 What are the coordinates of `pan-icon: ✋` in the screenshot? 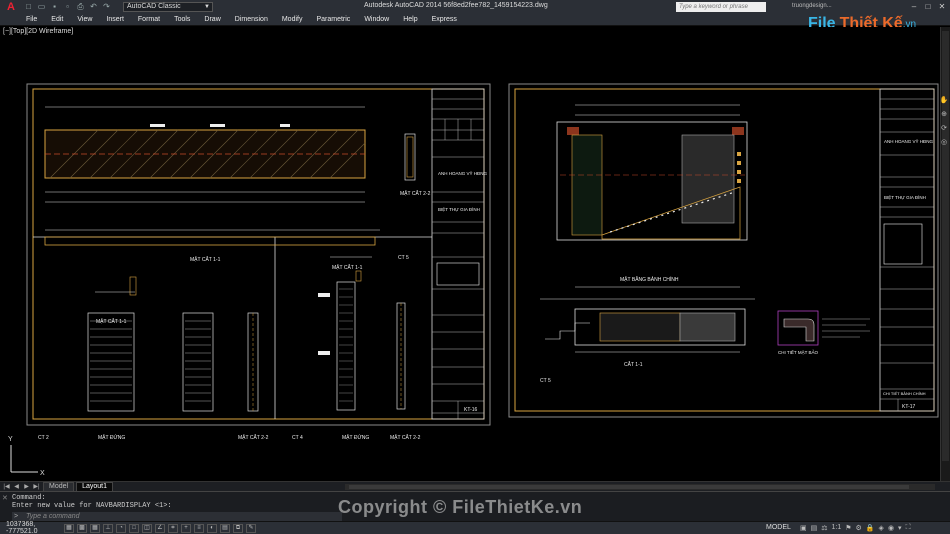 It's located at (944, 100).